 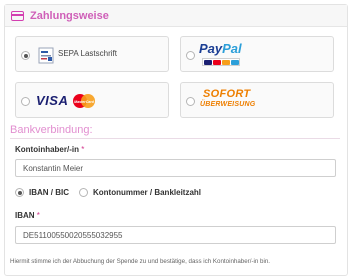 What do you see at coordinates (190, 55) in the screenshot?
I see `paypal-radio` at bounding box center [190, 55].